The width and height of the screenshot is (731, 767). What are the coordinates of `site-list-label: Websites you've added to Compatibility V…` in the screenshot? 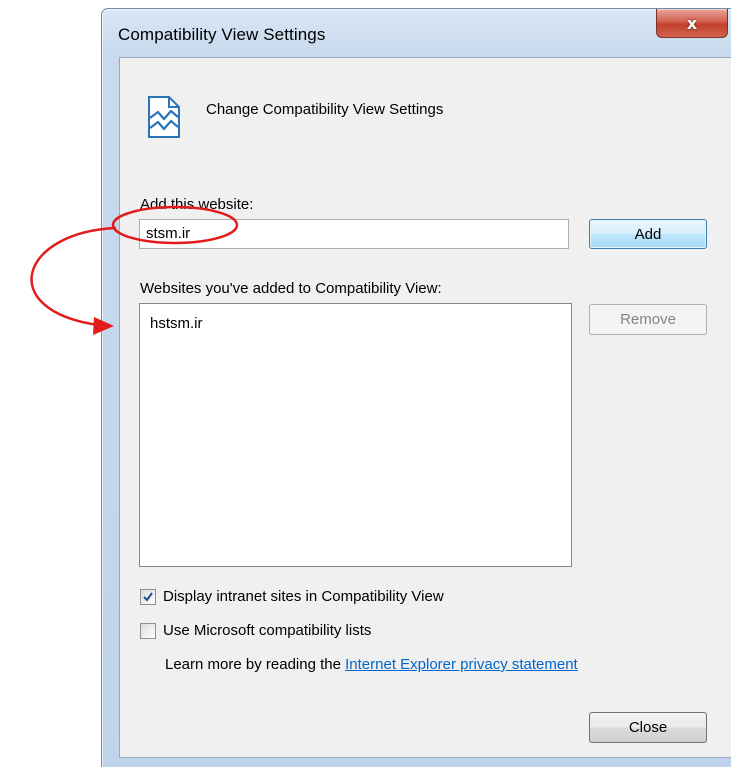 It's located at (291, 288).